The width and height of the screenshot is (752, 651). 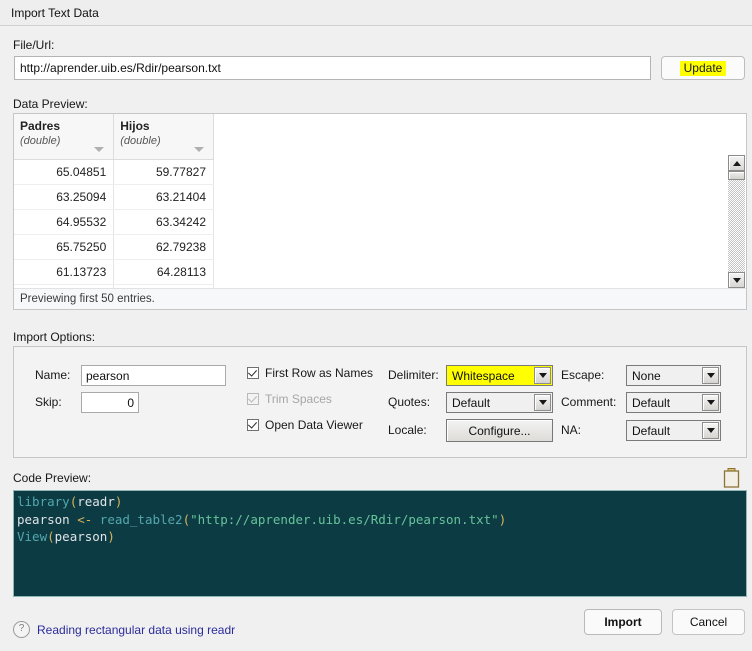 I want to click on column-header-hijos: Hijos (double), so click(x=163, y=137).